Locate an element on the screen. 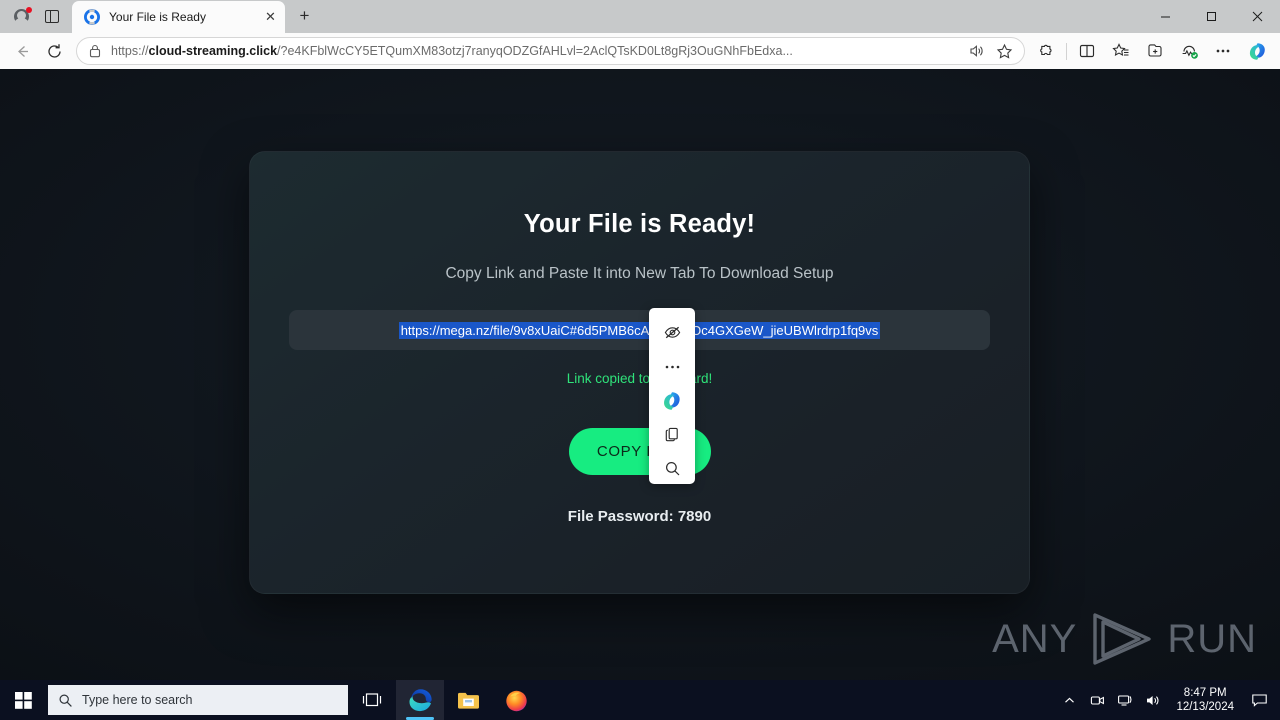  tab-title: Your File is Ready is located at coordinates (157, 16).